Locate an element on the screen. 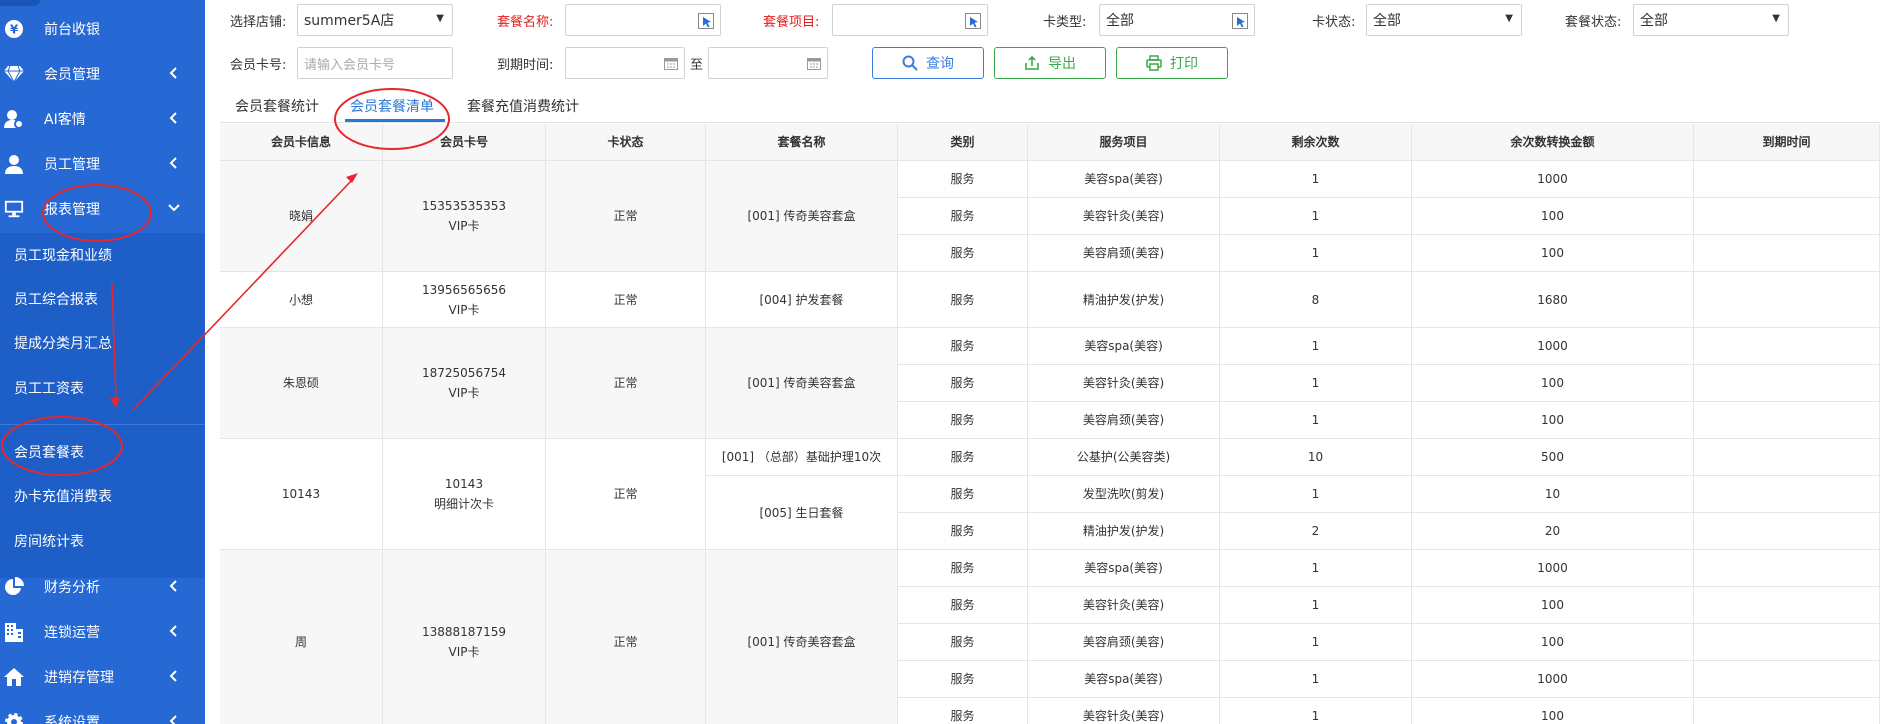 This screenshot has width=1880, height=724. remaining-count-cell: 10 is located at coordinates (1316, 457).